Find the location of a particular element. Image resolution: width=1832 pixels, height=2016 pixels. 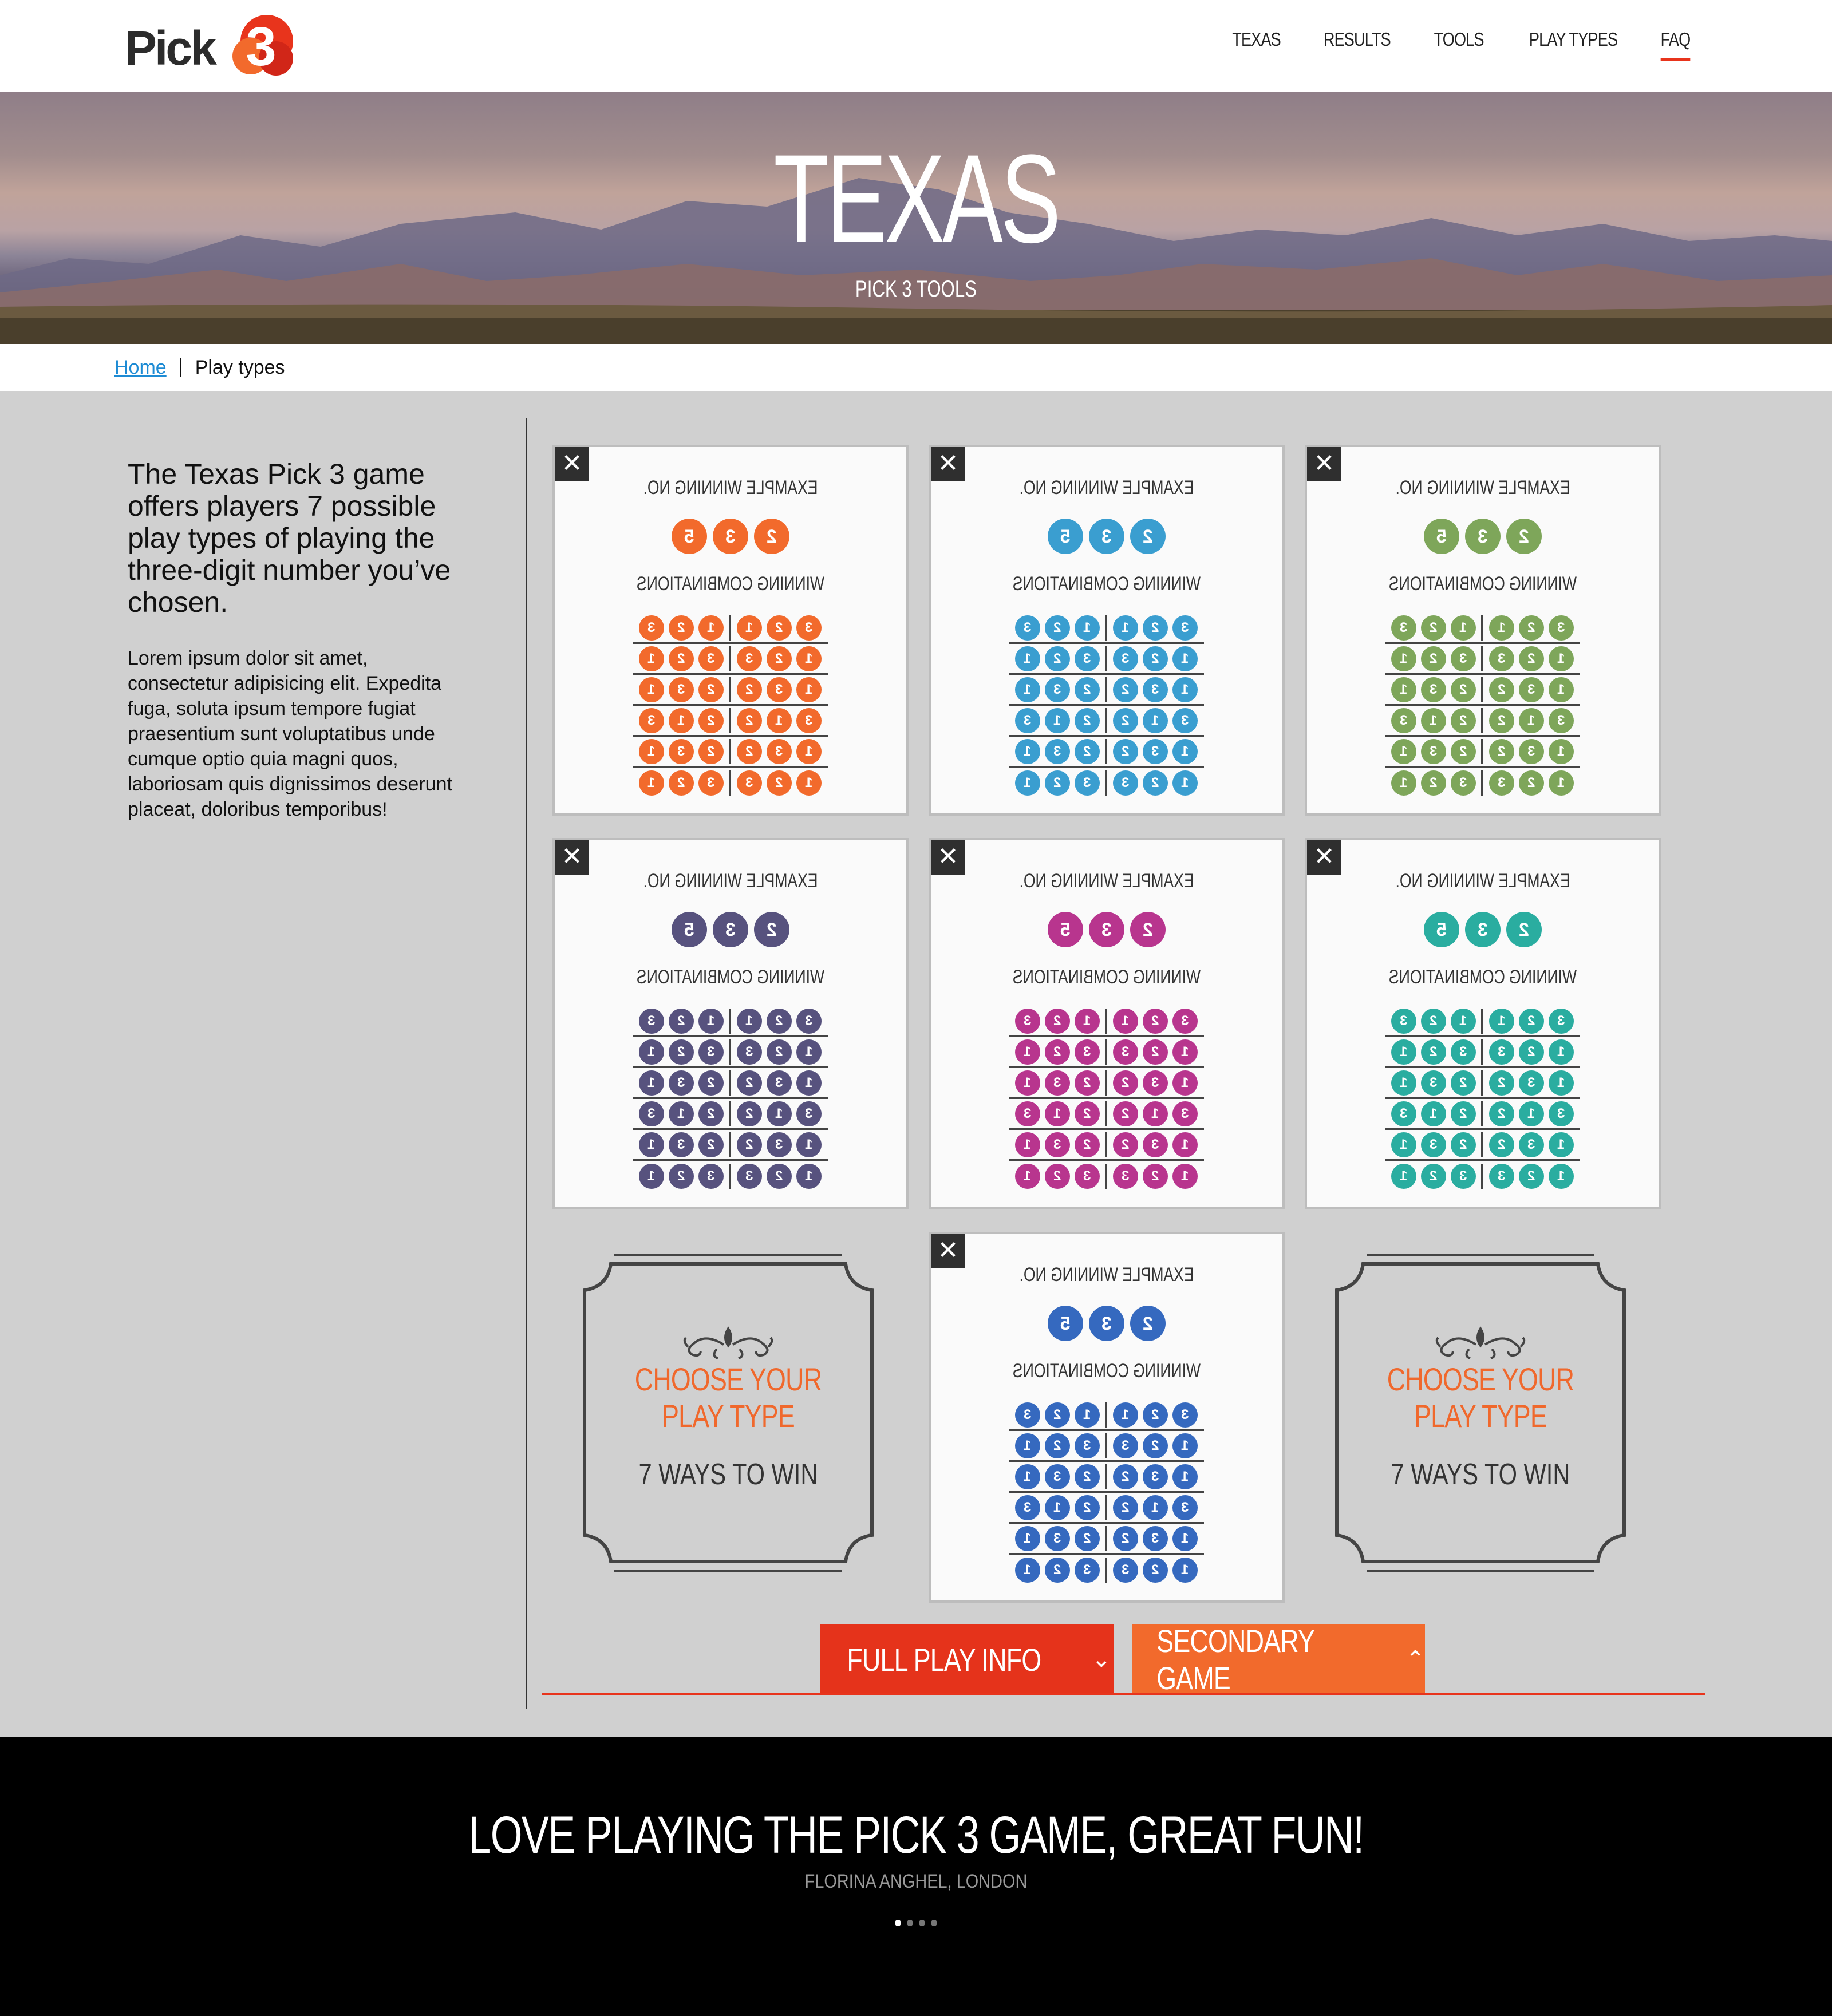

pick3-logo: Pick 3 is located at coordinates (211, 46).